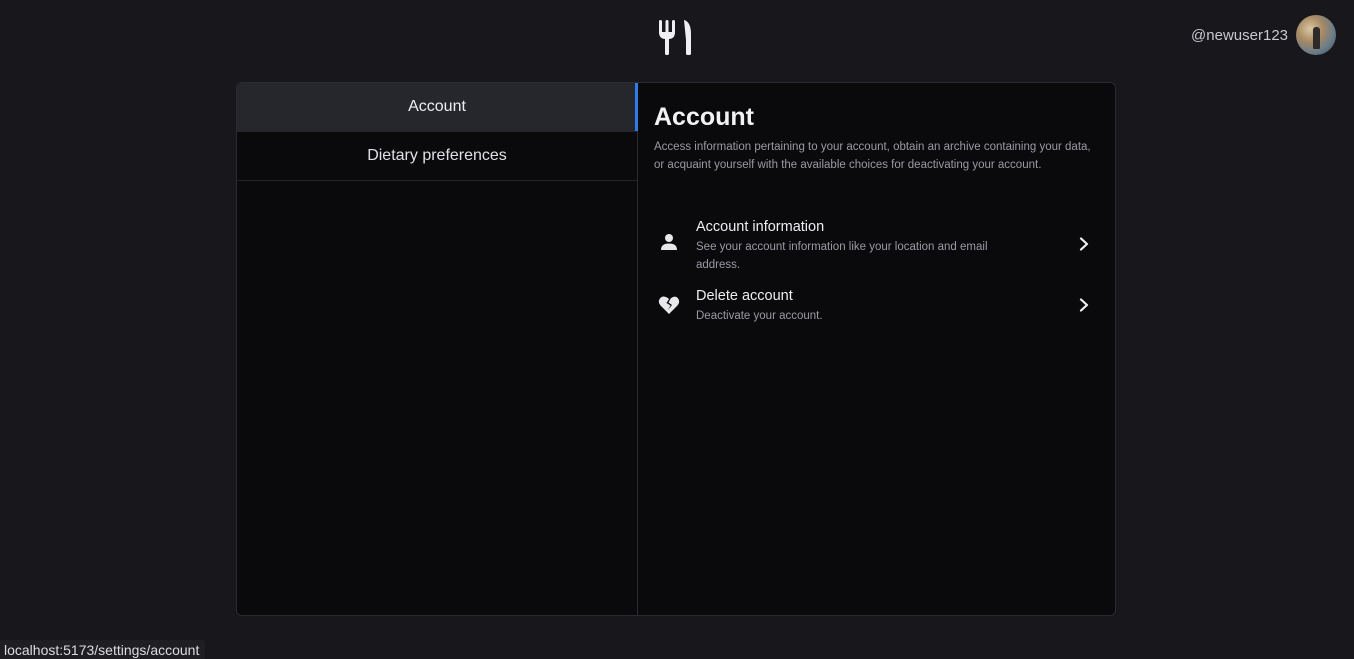 Image resolution: width=1354 pixels, height=659 pixels. Describe the element at coordinates (103, 649) in the screenshot. I see `status-bar-url: localhost:5173/settings/account` at that location.